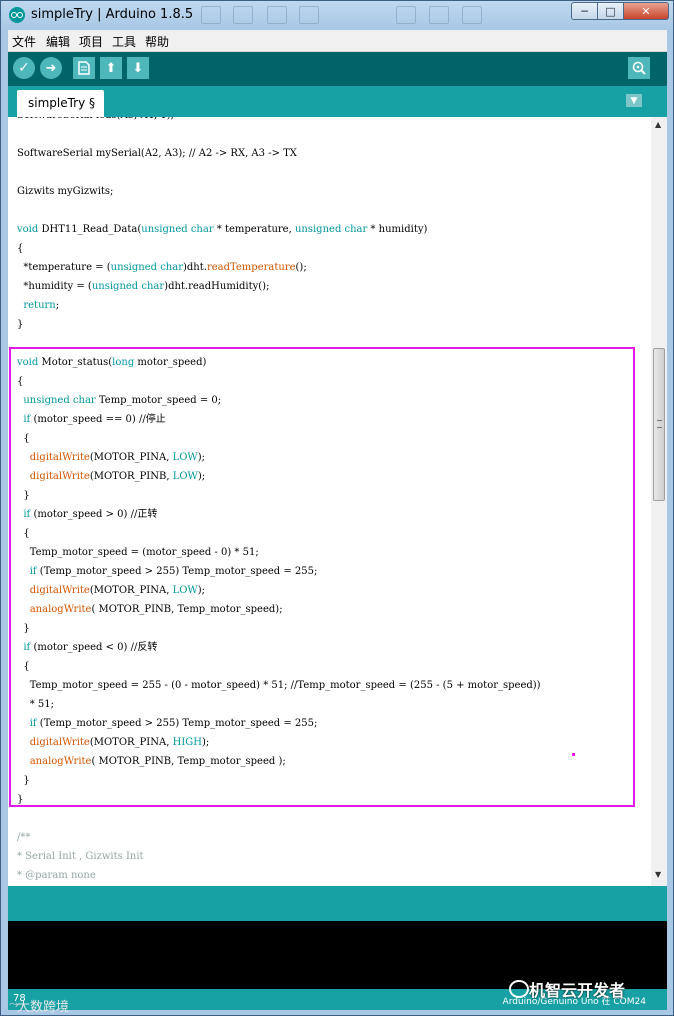 The height and width of the screenshot is (1016, 674). I want to click on arrow-right-icon: ➜, so click(51, 68).